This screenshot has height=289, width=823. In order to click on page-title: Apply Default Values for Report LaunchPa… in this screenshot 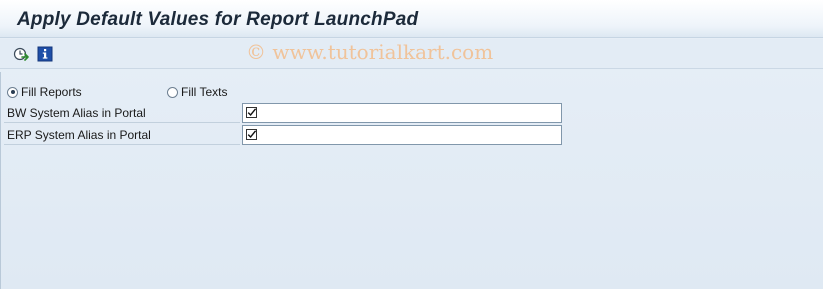, I will do `click(218, 19)`.